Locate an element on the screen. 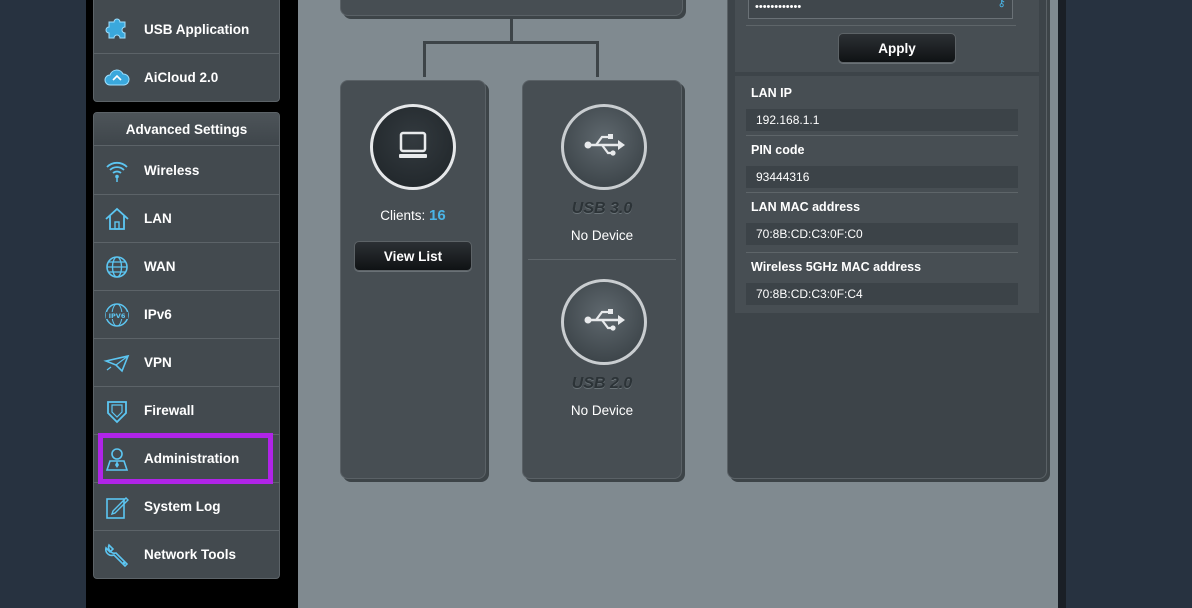 The image size is (1192, 608). sidebar-item-label: Administration is located at coordinates (192, 458).